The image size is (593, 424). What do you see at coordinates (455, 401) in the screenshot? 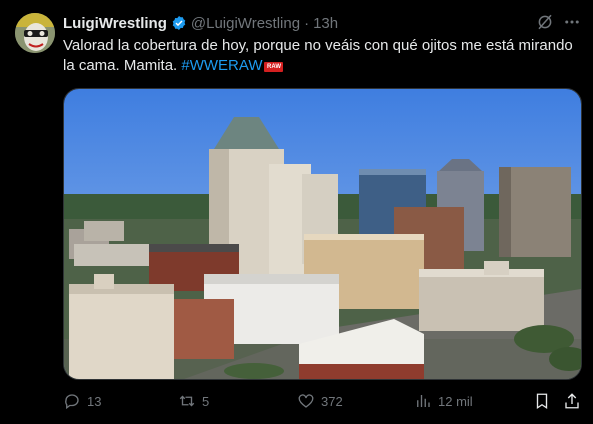
I see `views-count: 12 mil` at bounding box center [455, 401].